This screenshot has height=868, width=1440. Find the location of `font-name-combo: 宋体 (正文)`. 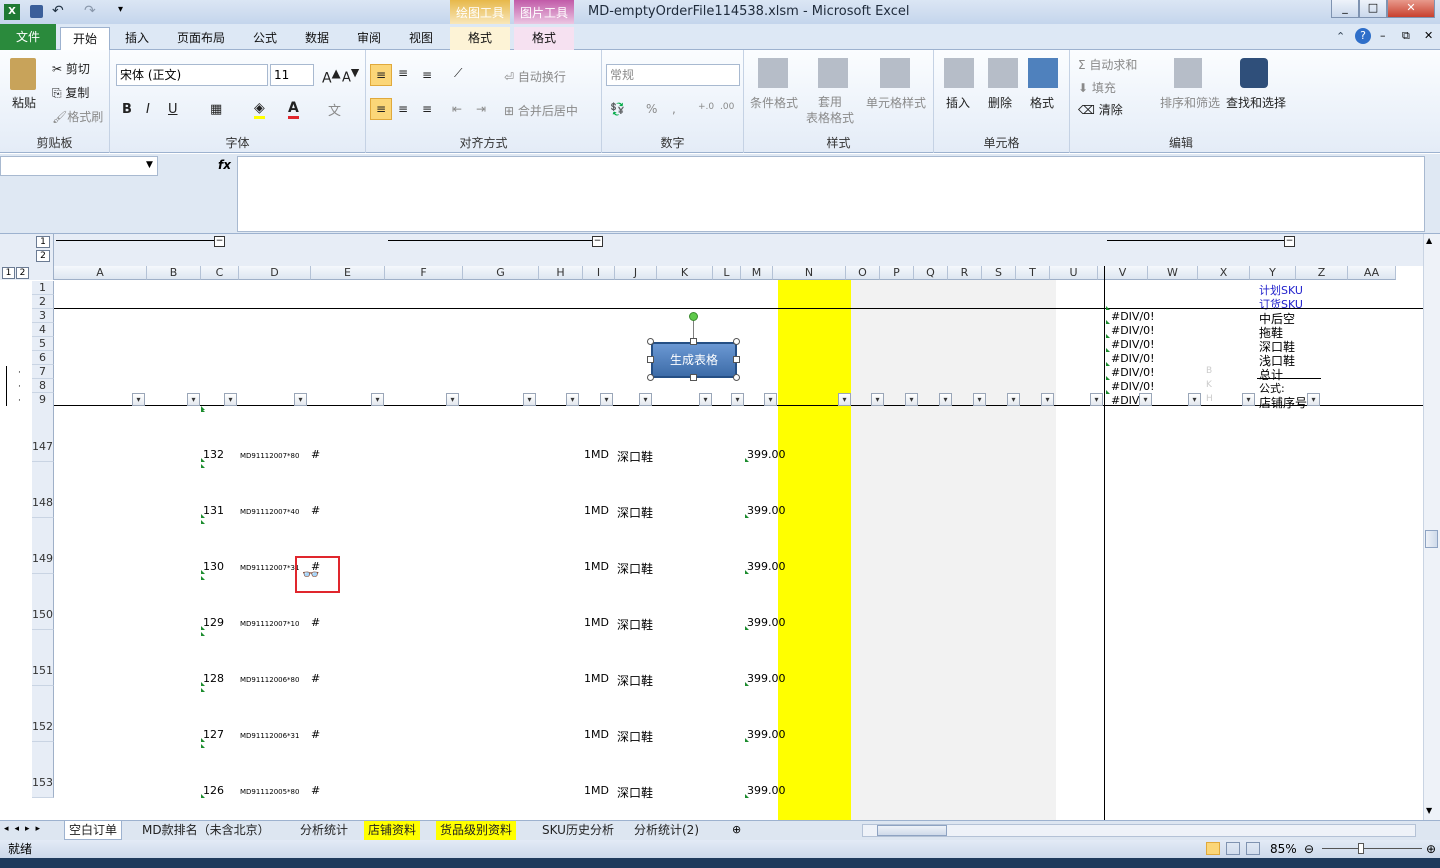

font-name-combo: 宋体 (正文) is located at coordinates (192, 75).